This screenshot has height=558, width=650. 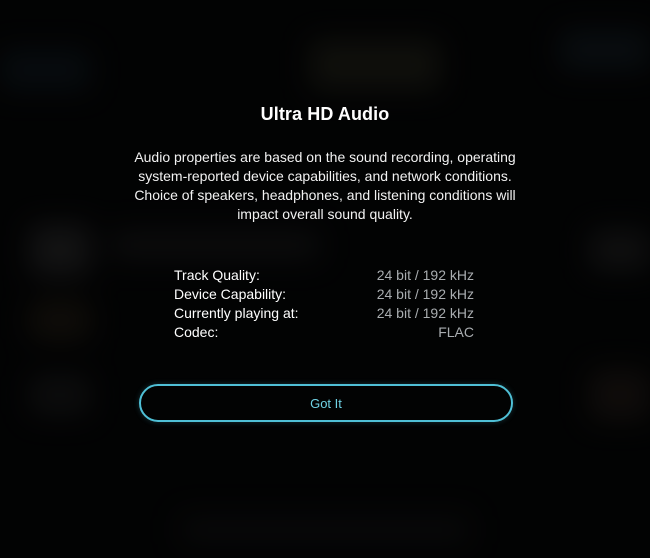 I want to click on property-label: Track Quality:, so click(x=217, y=275).